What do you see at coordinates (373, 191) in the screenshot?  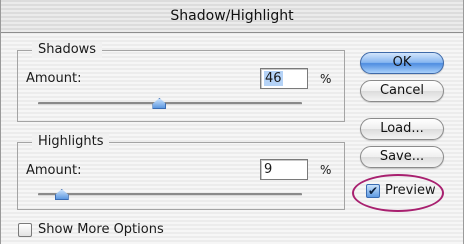 I see `preview-checkbox: ✔` at bounding box center [373, 191].